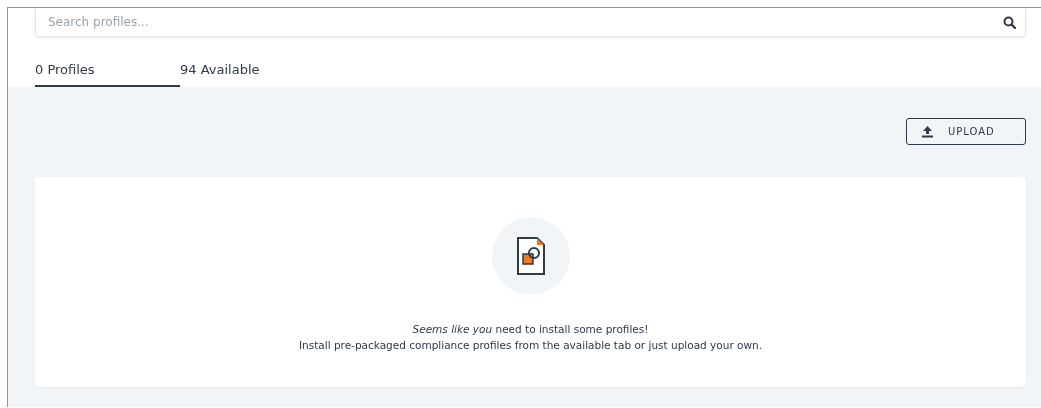  What do you see at coordinates (252, 74) in the screenshot?
I see `tab: 94 Available` at bounding box center [252, 74].